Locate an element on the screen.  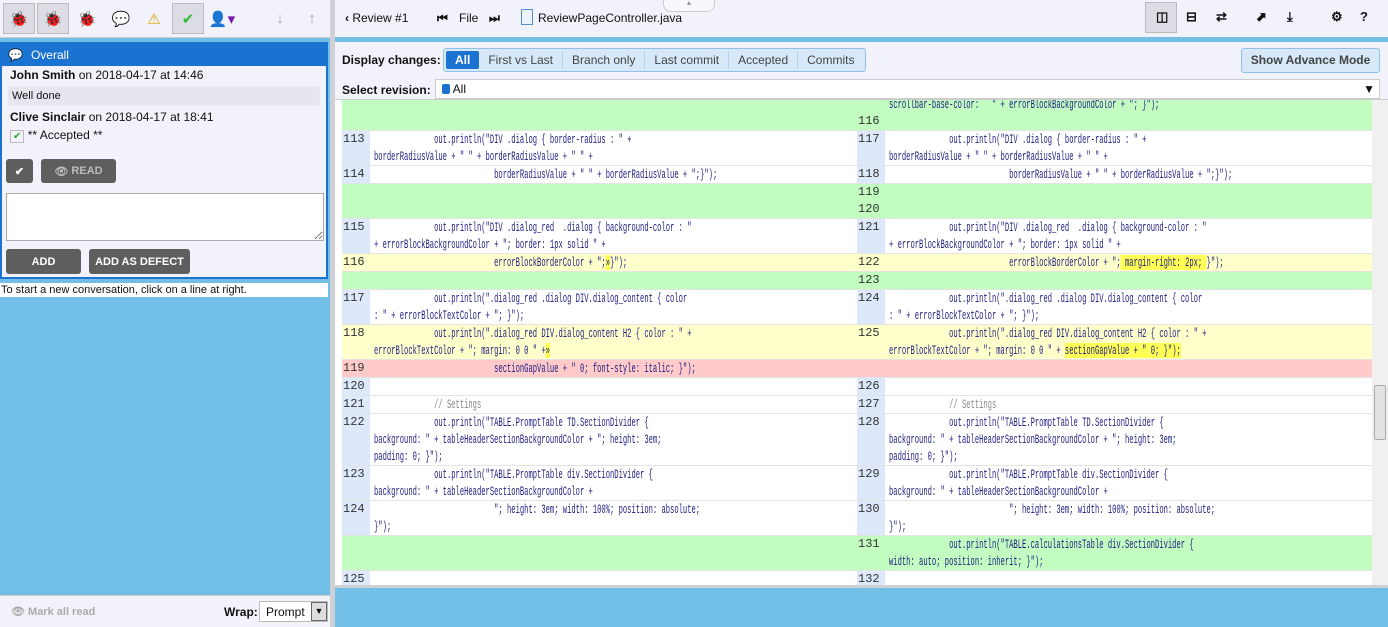
line-number: 125 is located at coordinates (869, 333).